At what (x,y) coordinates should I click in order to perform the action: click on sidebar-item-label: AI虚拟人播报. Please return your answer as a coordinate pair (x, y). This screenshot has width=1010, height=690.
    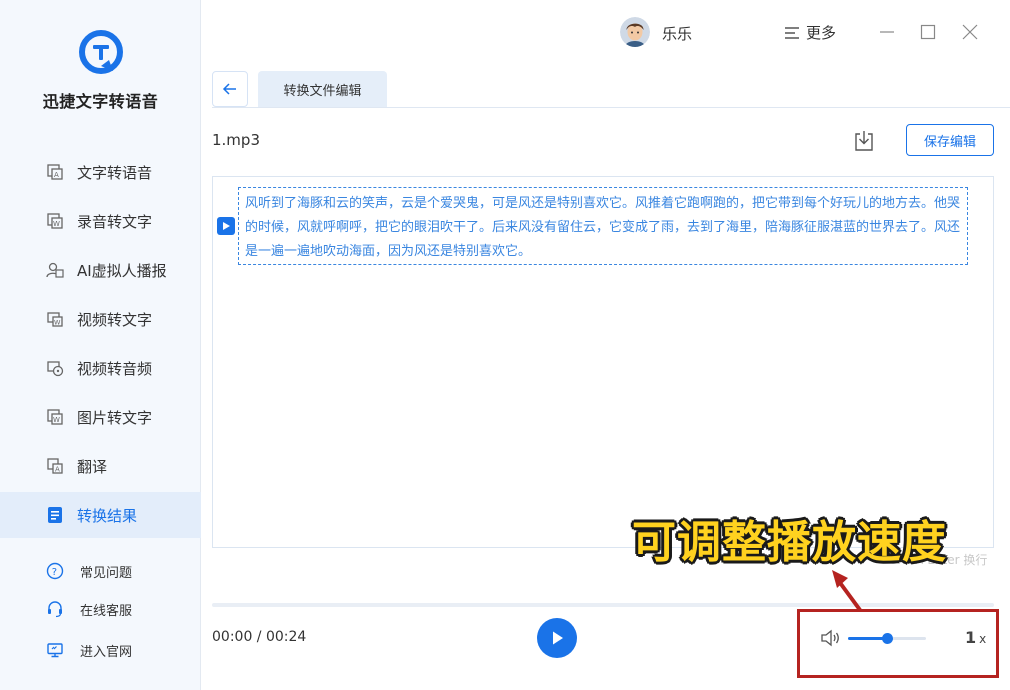
    Looking at the image, I should click on (122, 270).